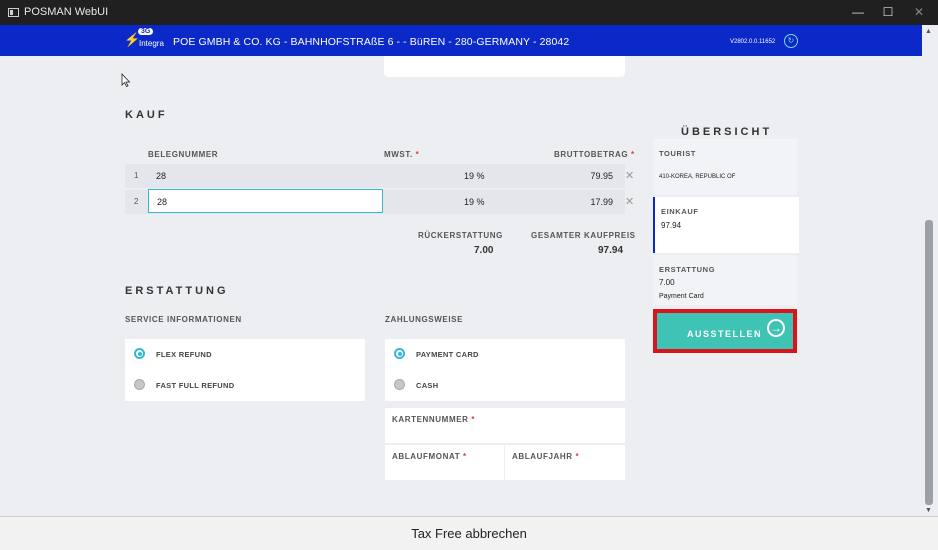 Image resolution: width=938 pixels, height=550 pixels. Describe the element at coordinates (13, 12) in the screenshot. I see `app-window-icon` at that location.